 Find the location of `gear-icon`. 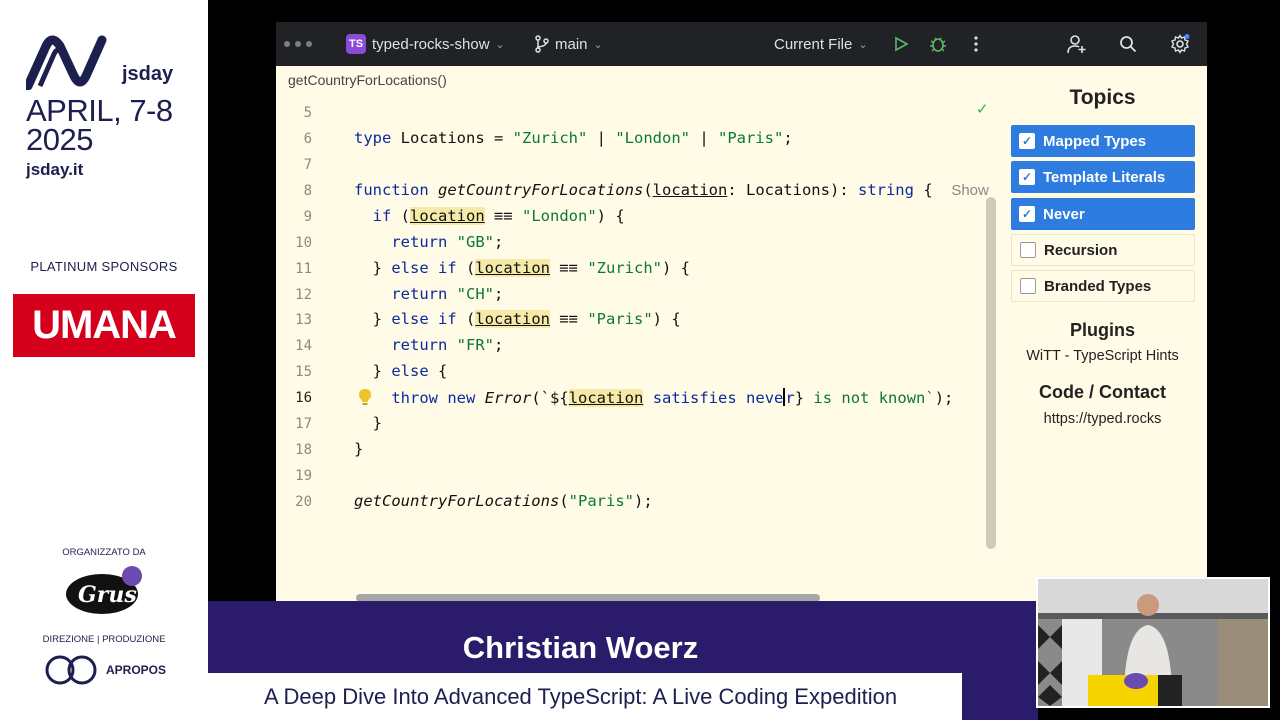

gear-icon is located at coordinates (1180, 44).